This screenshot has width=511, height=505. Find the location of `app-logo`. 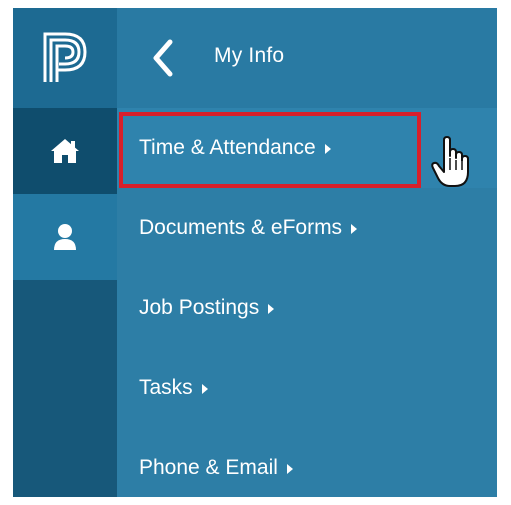

app-logo is located at coordinates (65, 58).